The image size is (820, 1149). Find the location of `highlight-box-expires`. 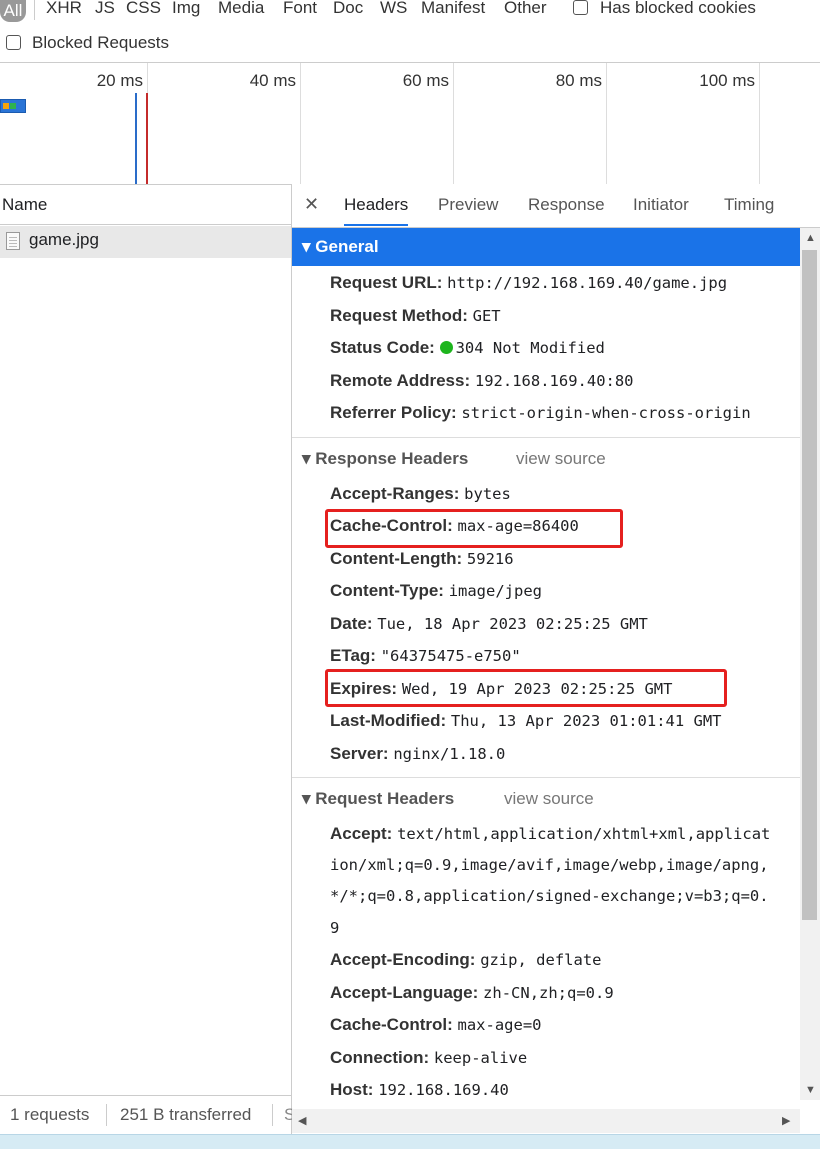

highlight-box-expires is located at coordinates (526, 688).